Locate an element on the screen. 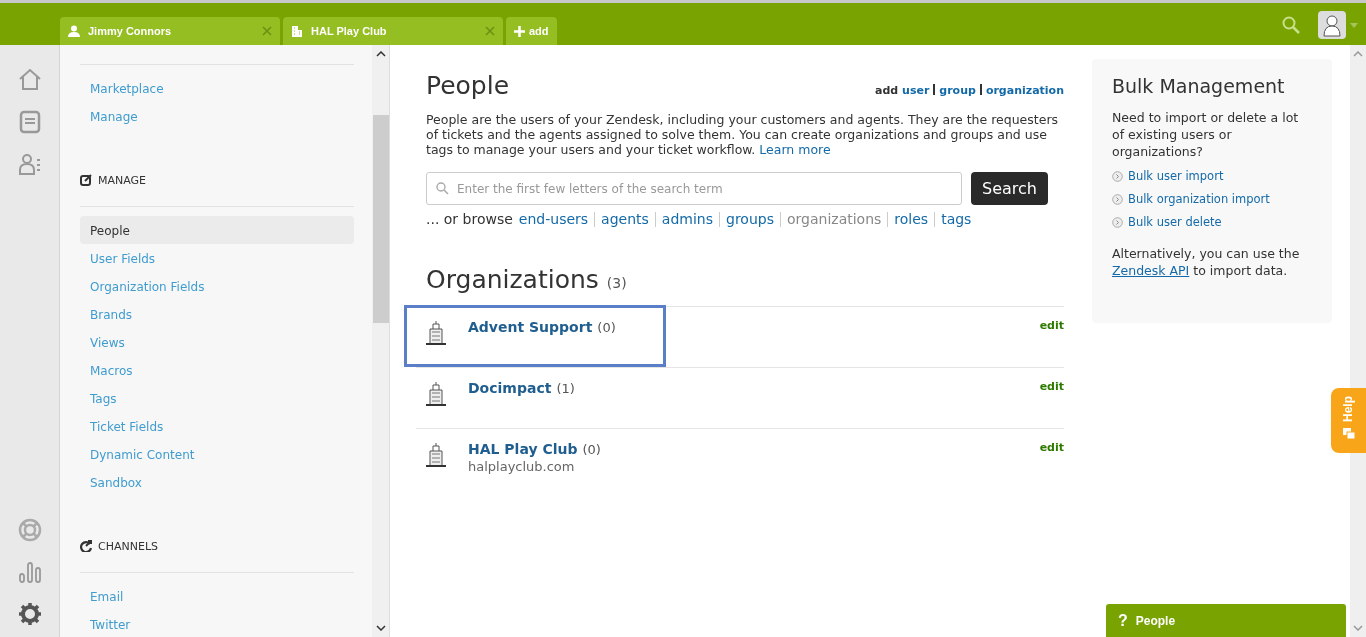 The width and height of the screenshot is (1366, 637). panel-text: Alternatively, you can use the Zendesk API to import data. is located at coordinates (1206, 262).